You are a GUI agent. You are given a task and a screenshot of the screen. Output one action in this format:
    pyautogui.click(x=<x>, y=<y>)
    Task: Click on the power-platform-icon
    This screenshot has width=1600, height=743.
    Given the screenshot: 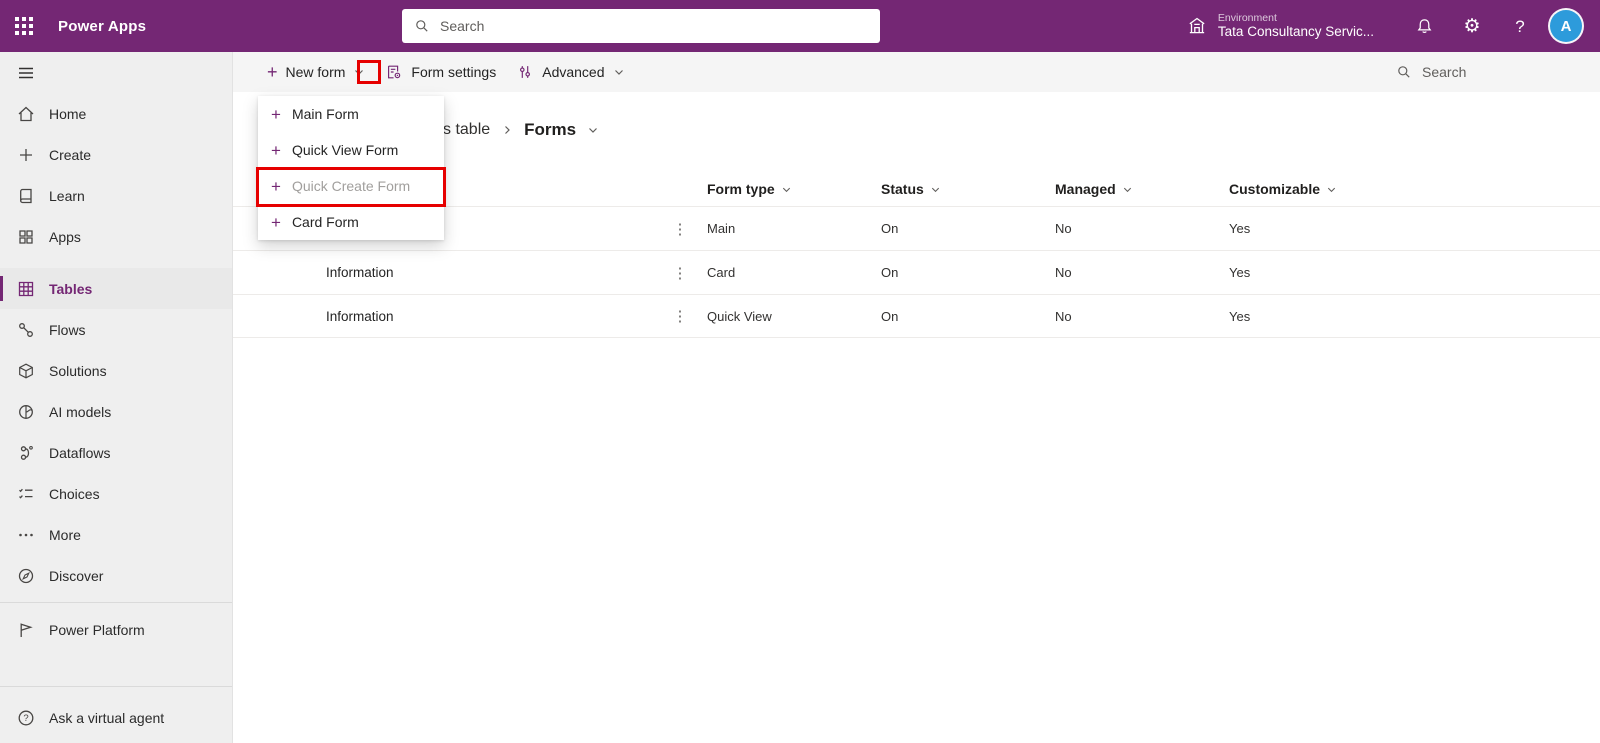 What is the action you would take?
    pyautogui.click(x=26, y=630)
    